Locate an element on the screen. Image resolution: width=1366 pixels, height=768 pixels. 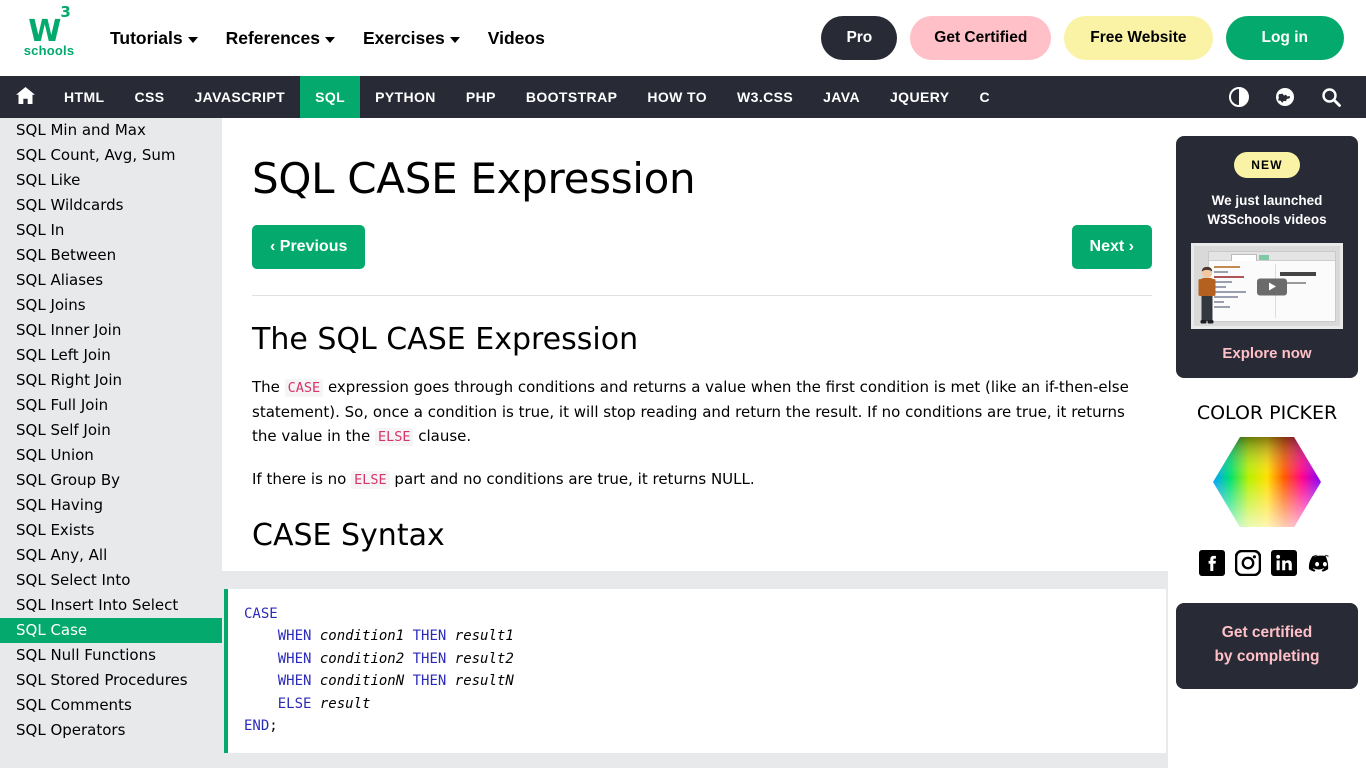
nav-php: PHP is located at coordinates (481, 97).